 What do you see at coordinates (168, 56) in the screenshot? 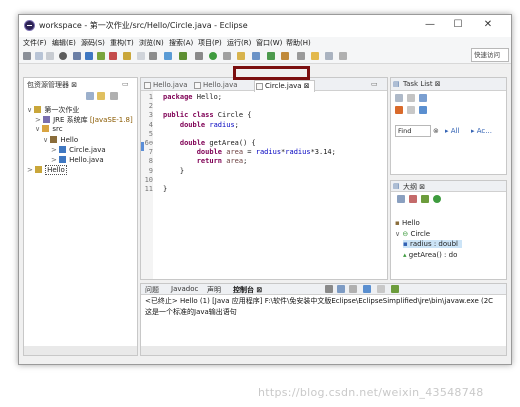
I see `skip-breakpoints-icon` at bounding box center [168, 56].